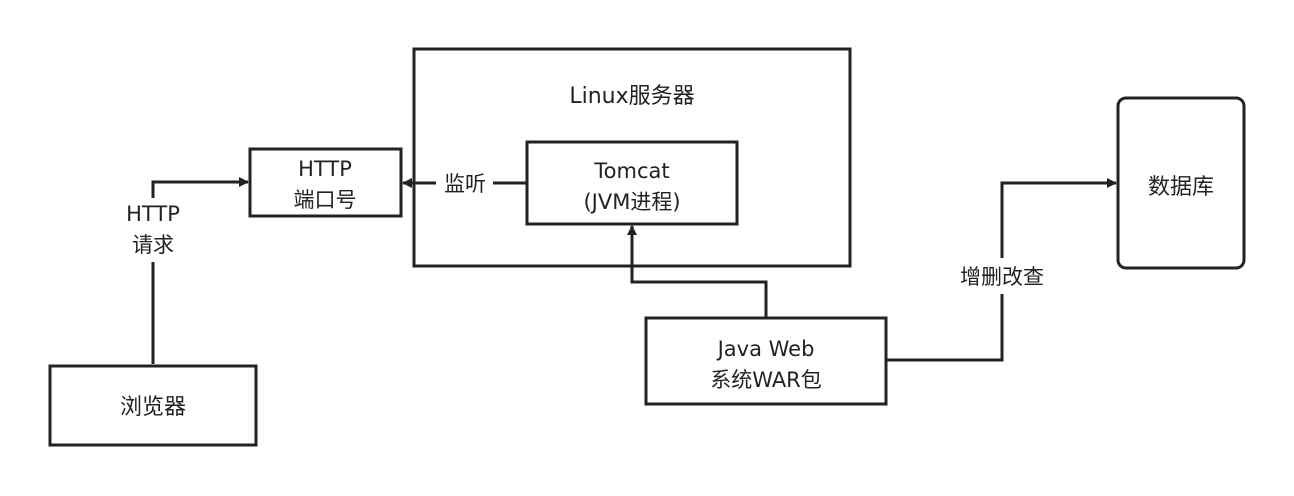  I want to click on crud-edge-lower, so click(945, 328).